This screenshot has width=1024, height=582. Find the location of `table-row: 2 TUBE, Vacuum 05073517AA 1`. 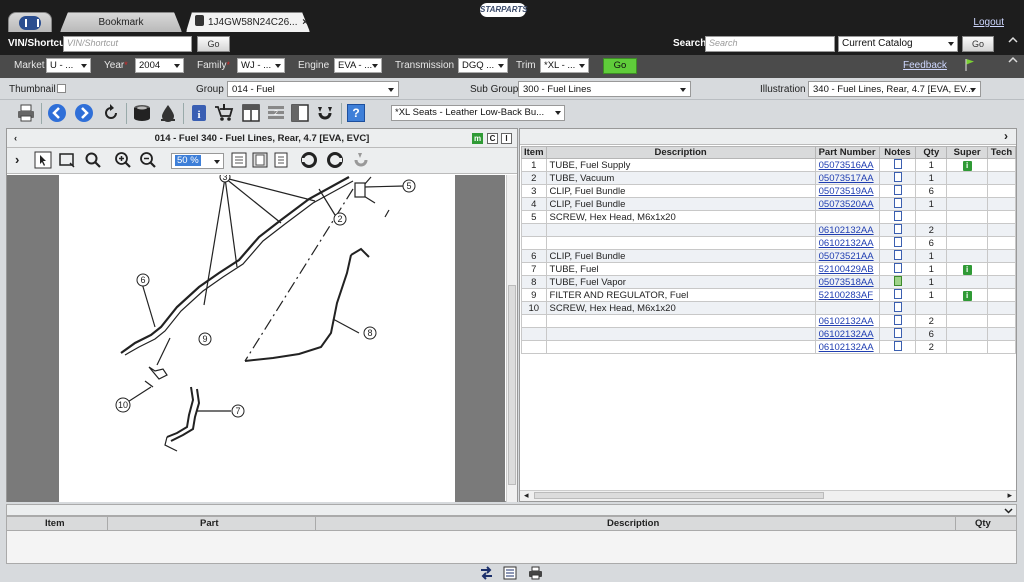

table-row: 2 TUBE, Vacuum 05073517AA 1 is located at coordinates (769, 178).